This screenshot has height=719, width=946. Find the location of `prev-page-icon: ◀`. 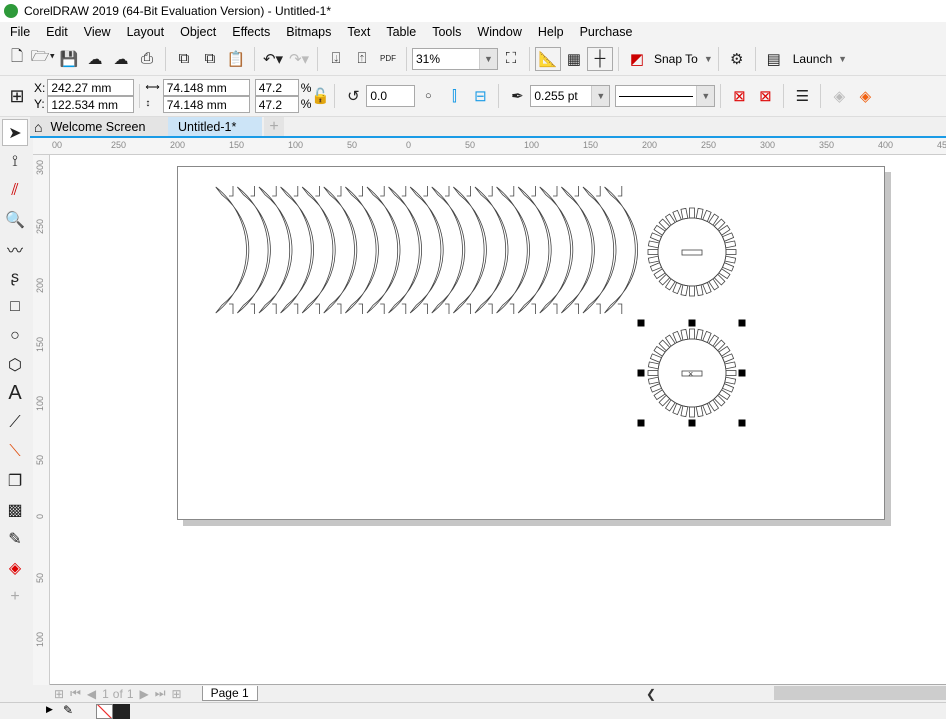

prev-page-icon: ◀ is located at coordinates (91, 694).